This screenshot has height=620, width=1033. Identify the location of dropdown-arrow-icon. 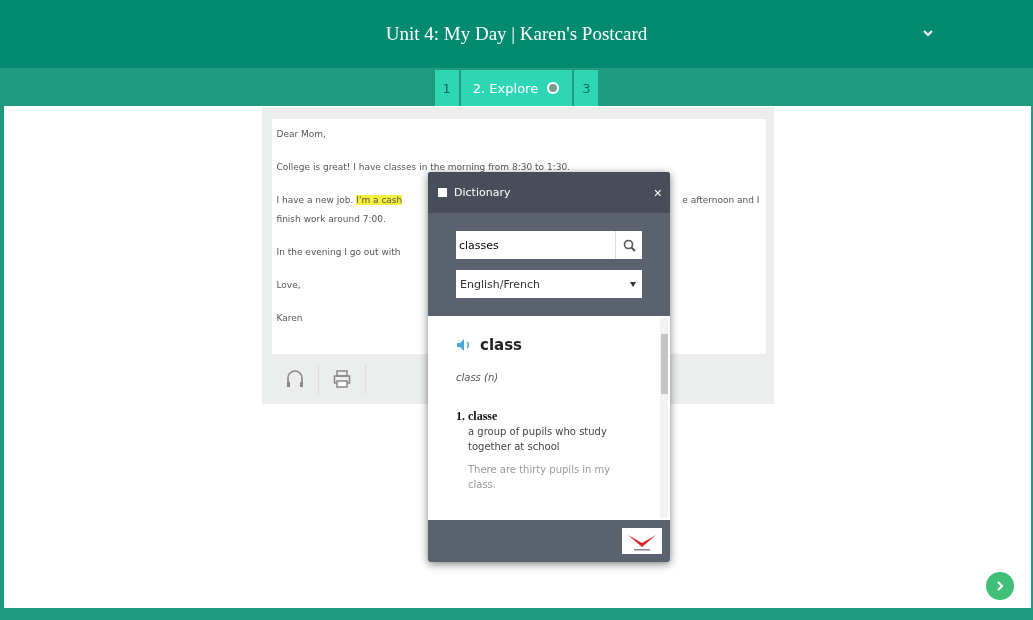
(633, 284).